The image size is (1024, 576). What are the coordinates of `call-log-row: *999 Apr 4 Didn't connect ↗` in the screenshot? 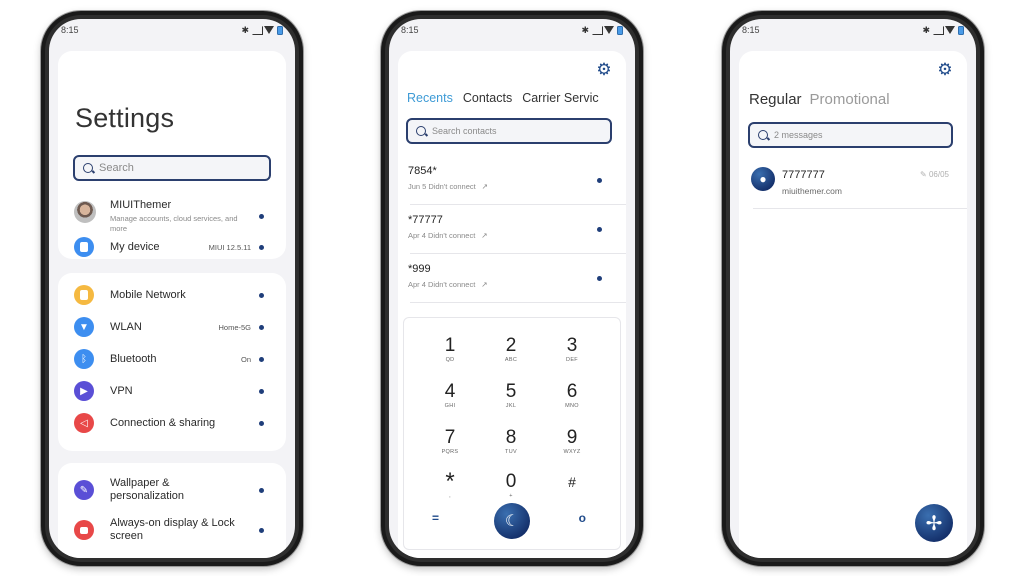 It's located at (512, 279).